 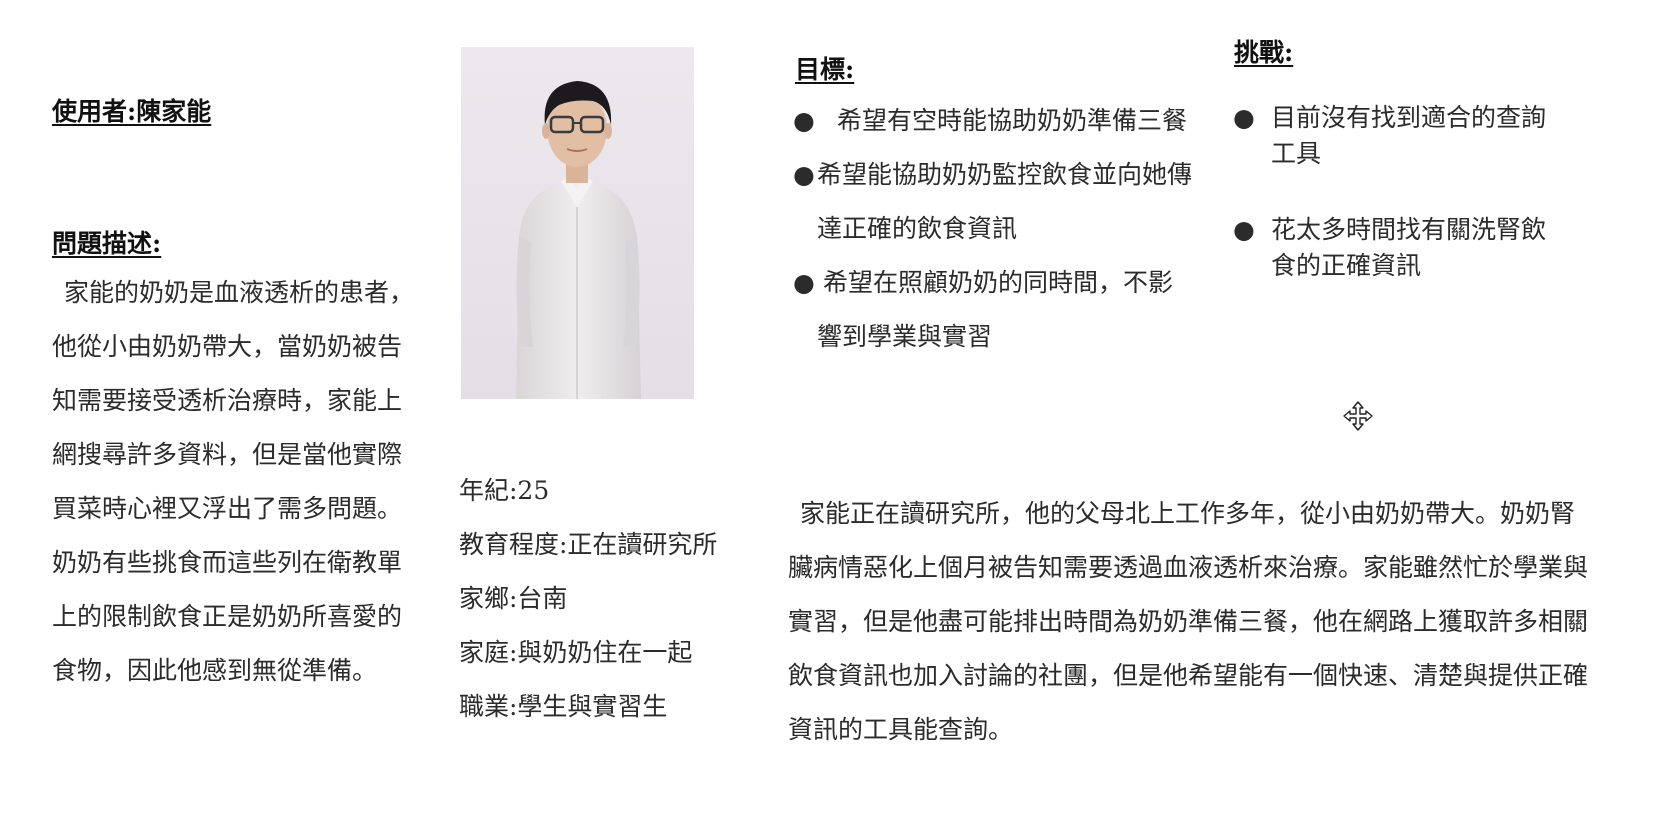 What do you see at coordinates (504, 490) in the screenshot?
I see `age-field: 年紀:25` at bounding box center [504, 490].